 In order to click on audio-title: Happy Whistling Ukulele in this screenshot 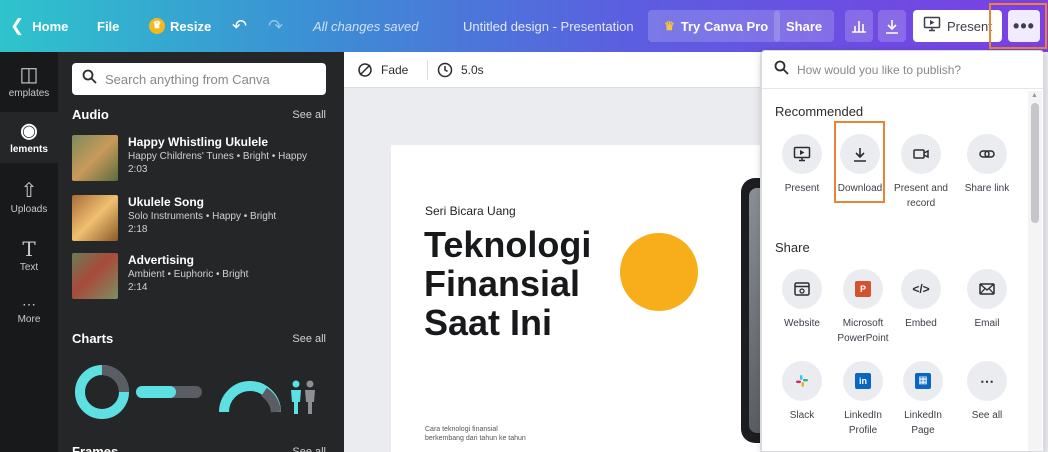, I will do `click(198, 142)`.